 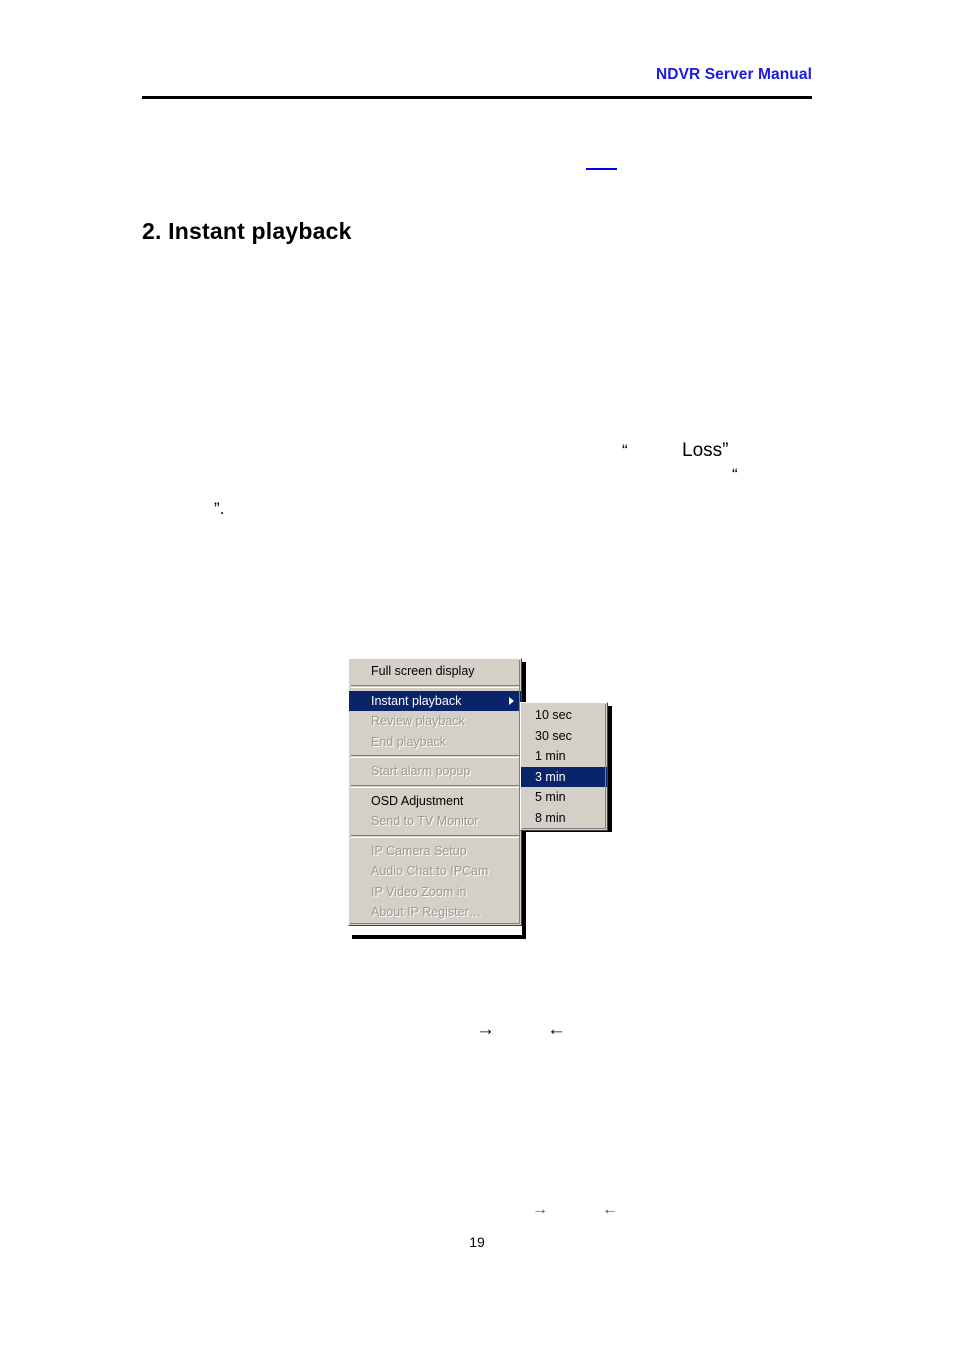 I want to click on menu-item-end-playback: End playback, so click(x=435, y=742).